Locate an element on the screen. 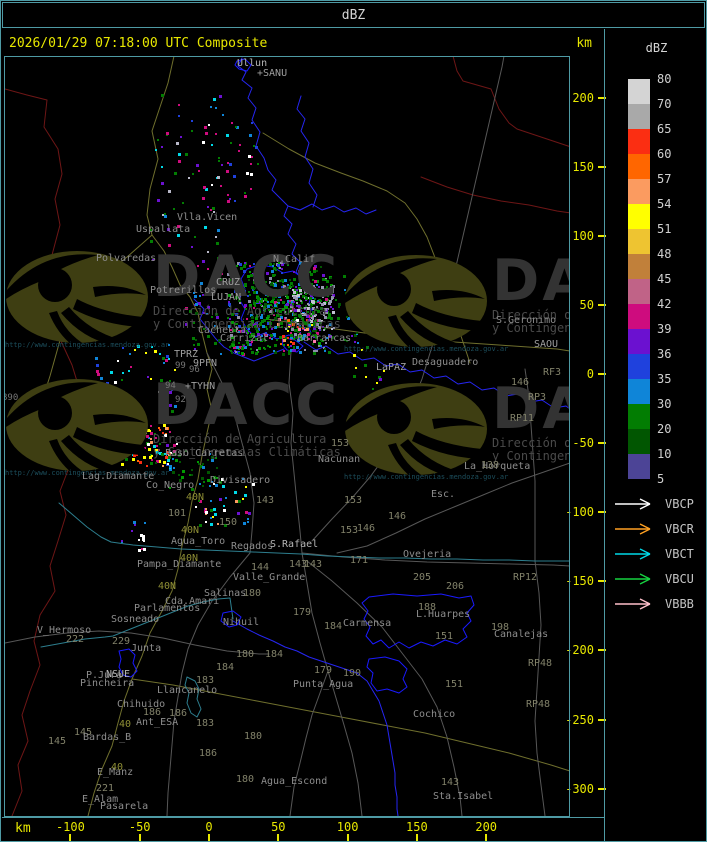 The width and height of the screenshot is (707, 842). y-tick-label: 50 is located at coordinates (586, 304).